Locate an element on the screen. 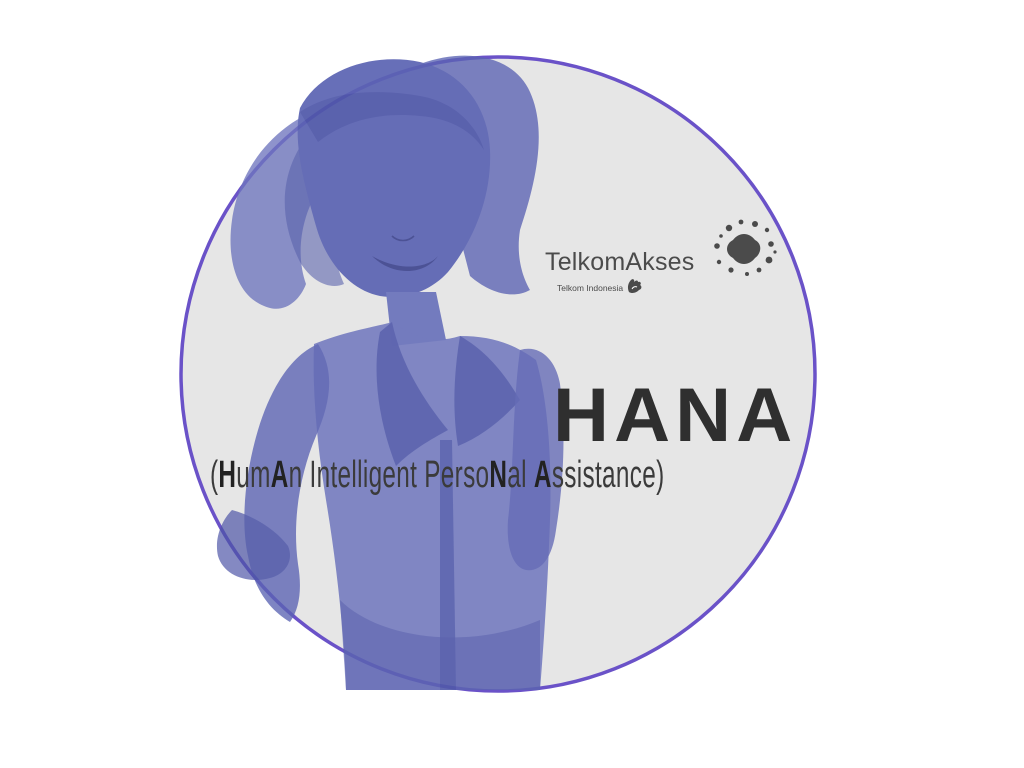  brand-wordmark: TelkomAkses is located at coordinates (620, 262).